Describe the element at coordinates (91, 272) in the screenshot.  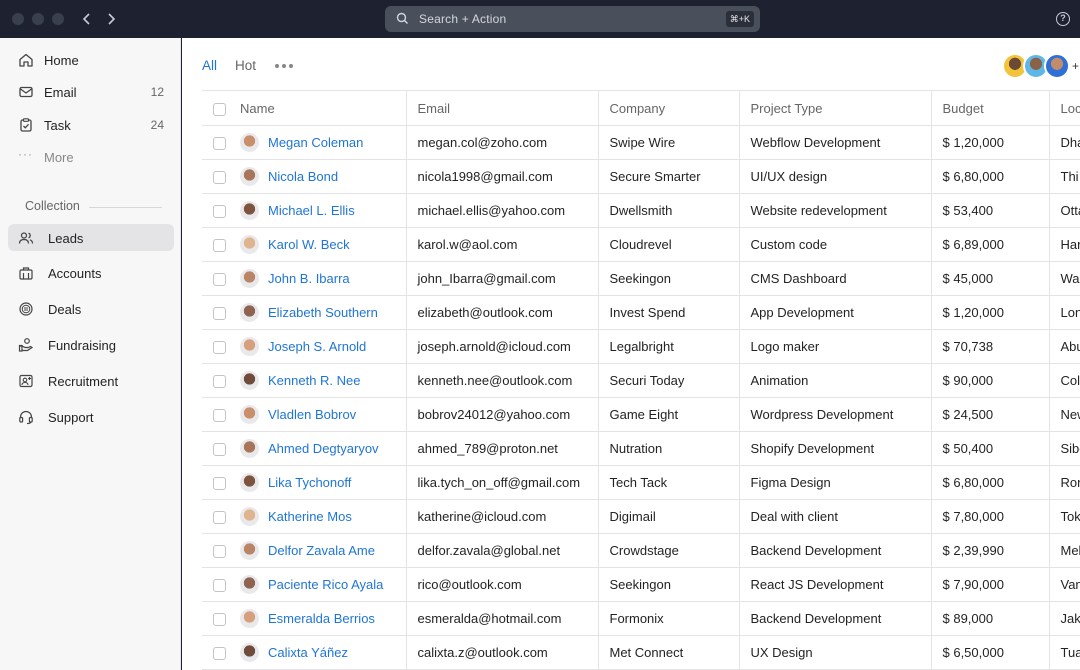
I see `sidebar-item-accounts: Accounts` at that location.